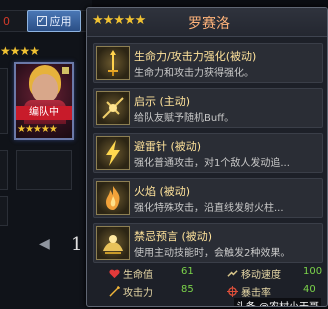 The width and height of the screenshot is (328, 309). Describe the element at coordinates (208, 108) in the screenshot. I see `skill-row: 启示 (主动) 给队友赋予随机Buff。` at that location.